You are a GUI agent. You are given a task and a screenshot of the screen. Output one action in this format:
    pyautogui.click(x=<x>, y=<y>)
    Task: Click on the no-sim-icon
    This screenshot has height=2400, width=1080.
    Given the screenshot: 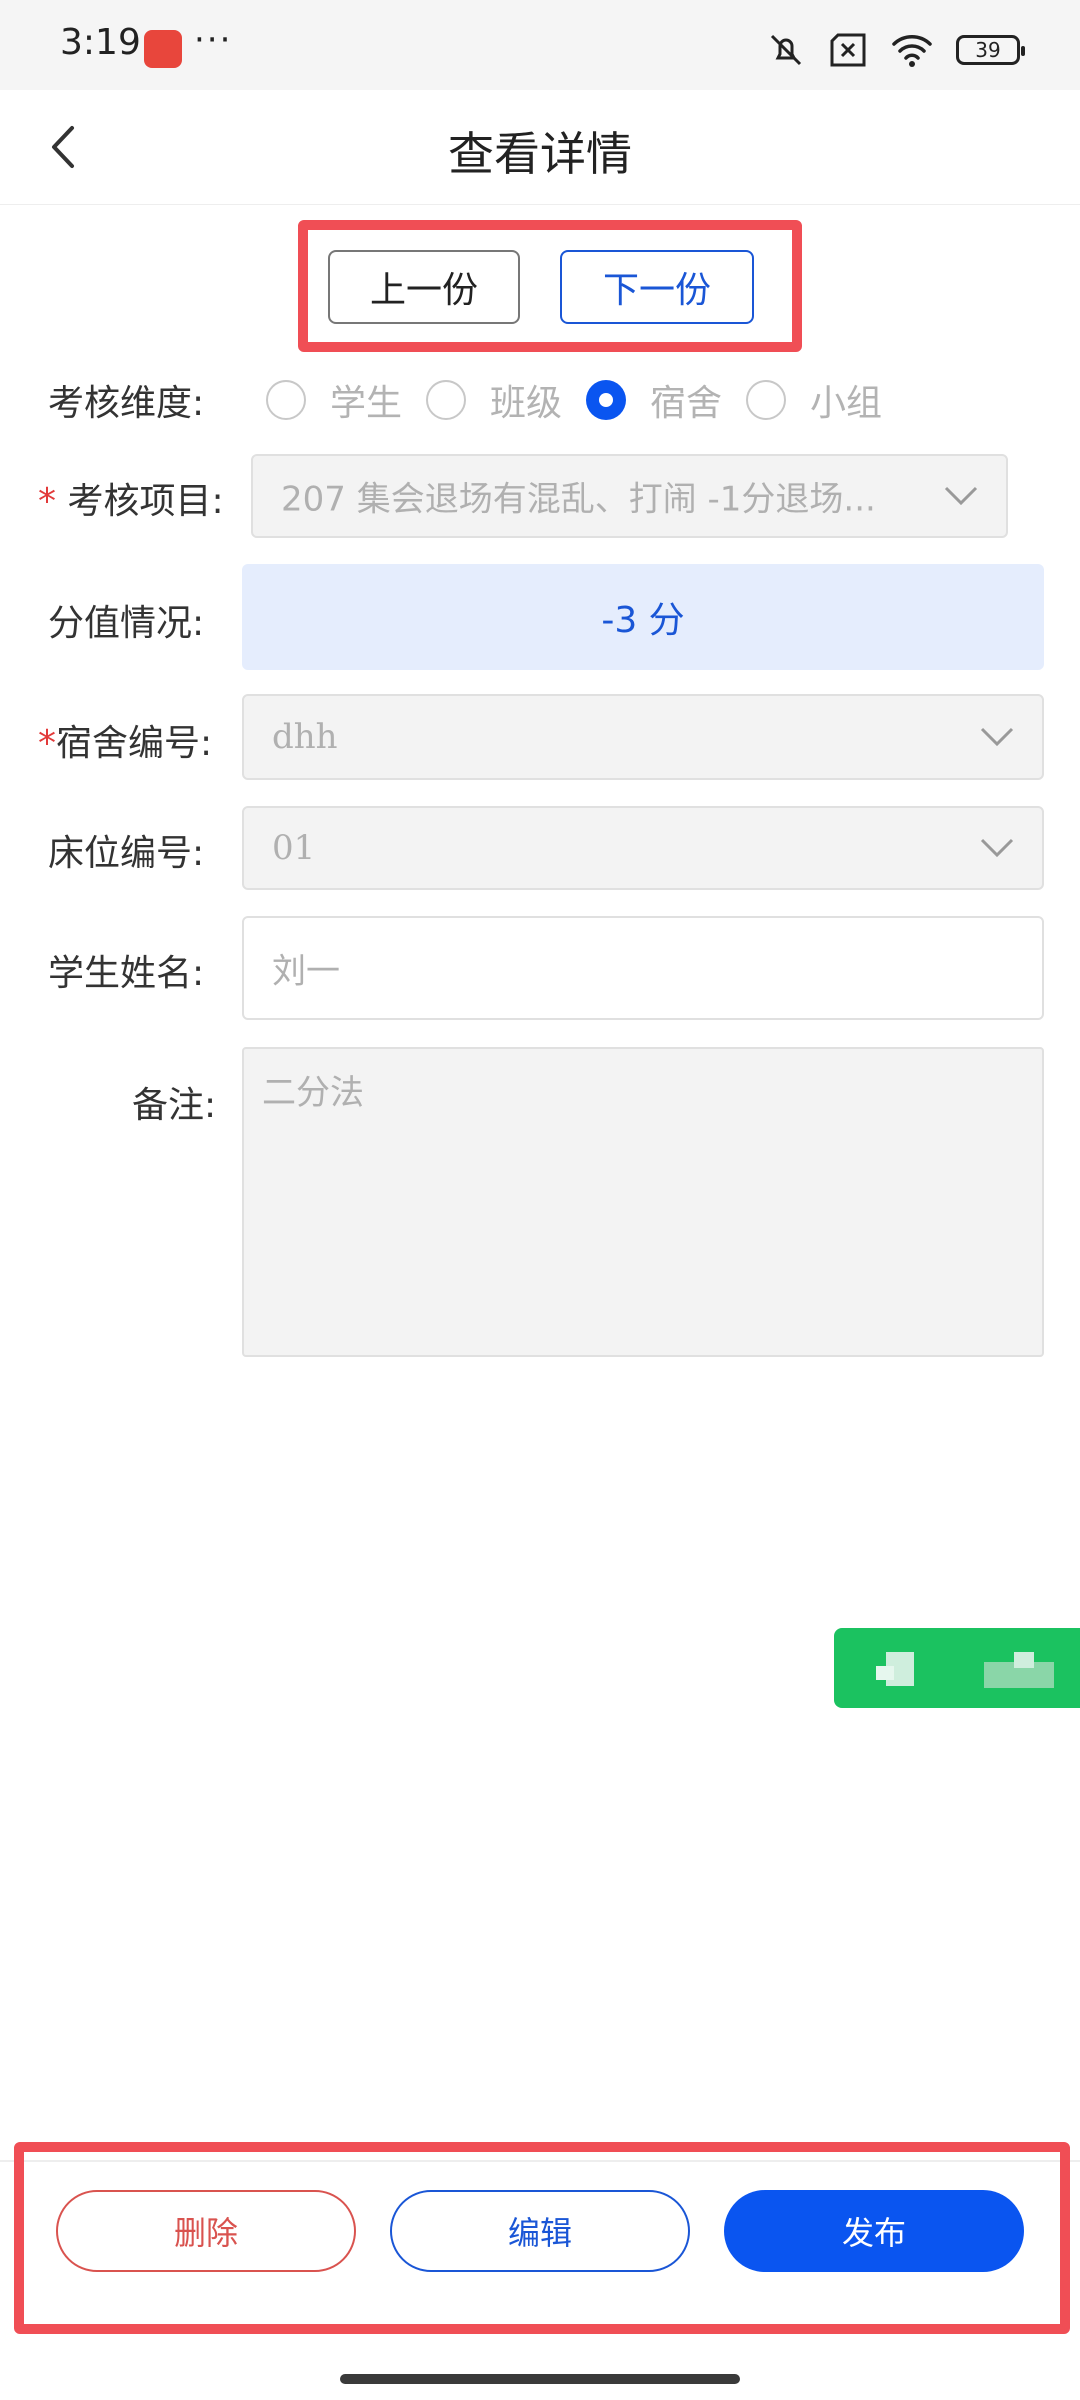 What is the action you would take?
    pyautogui.click(x=848, y=50)
    